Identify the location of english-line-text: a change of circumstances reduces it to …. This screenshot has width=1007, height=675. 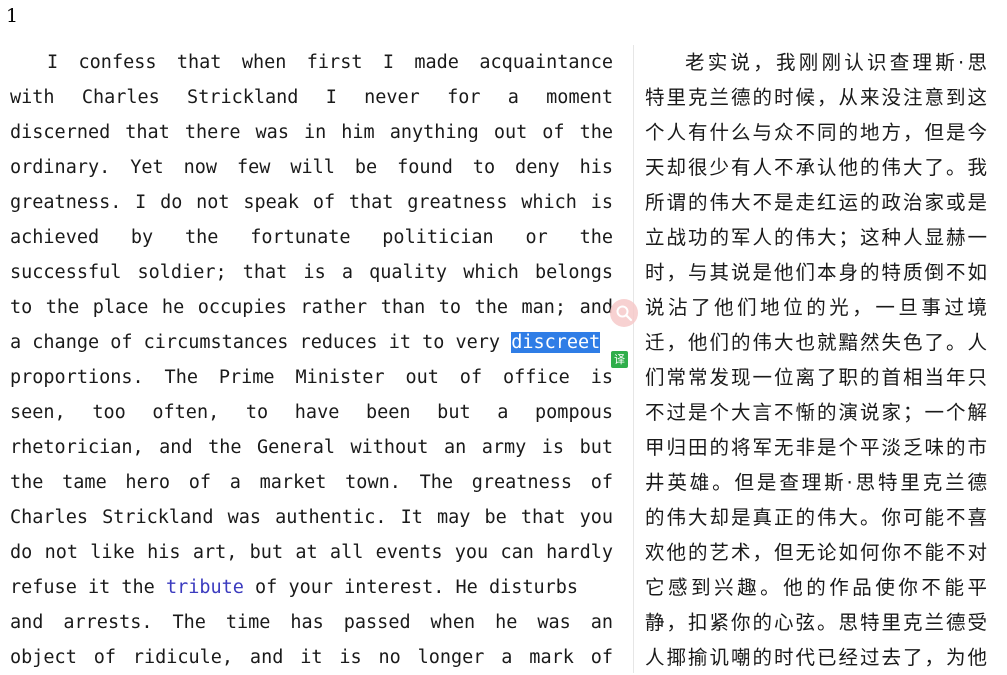
(261, 342).